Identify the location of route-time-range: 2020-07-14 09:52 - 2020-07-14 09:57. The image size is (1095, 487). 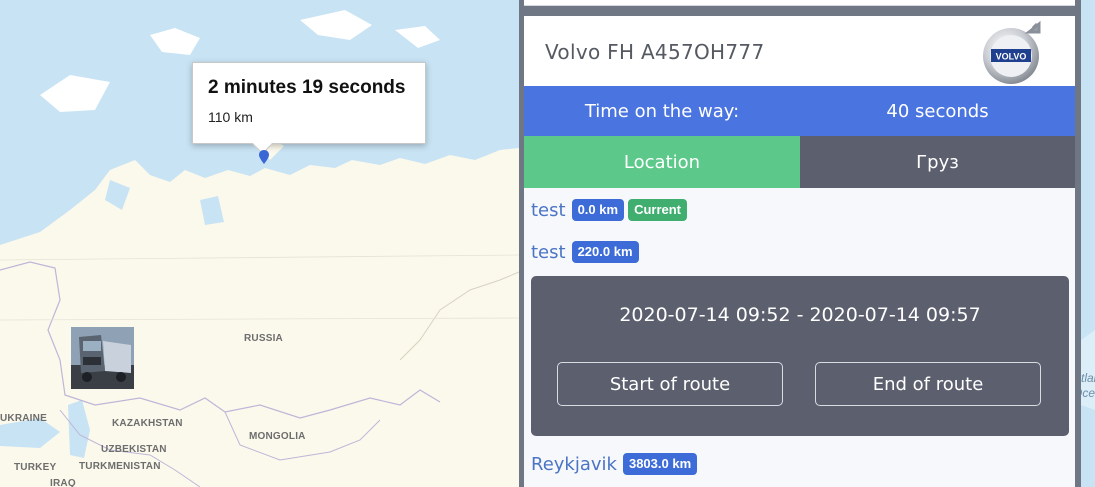
(800, 315).